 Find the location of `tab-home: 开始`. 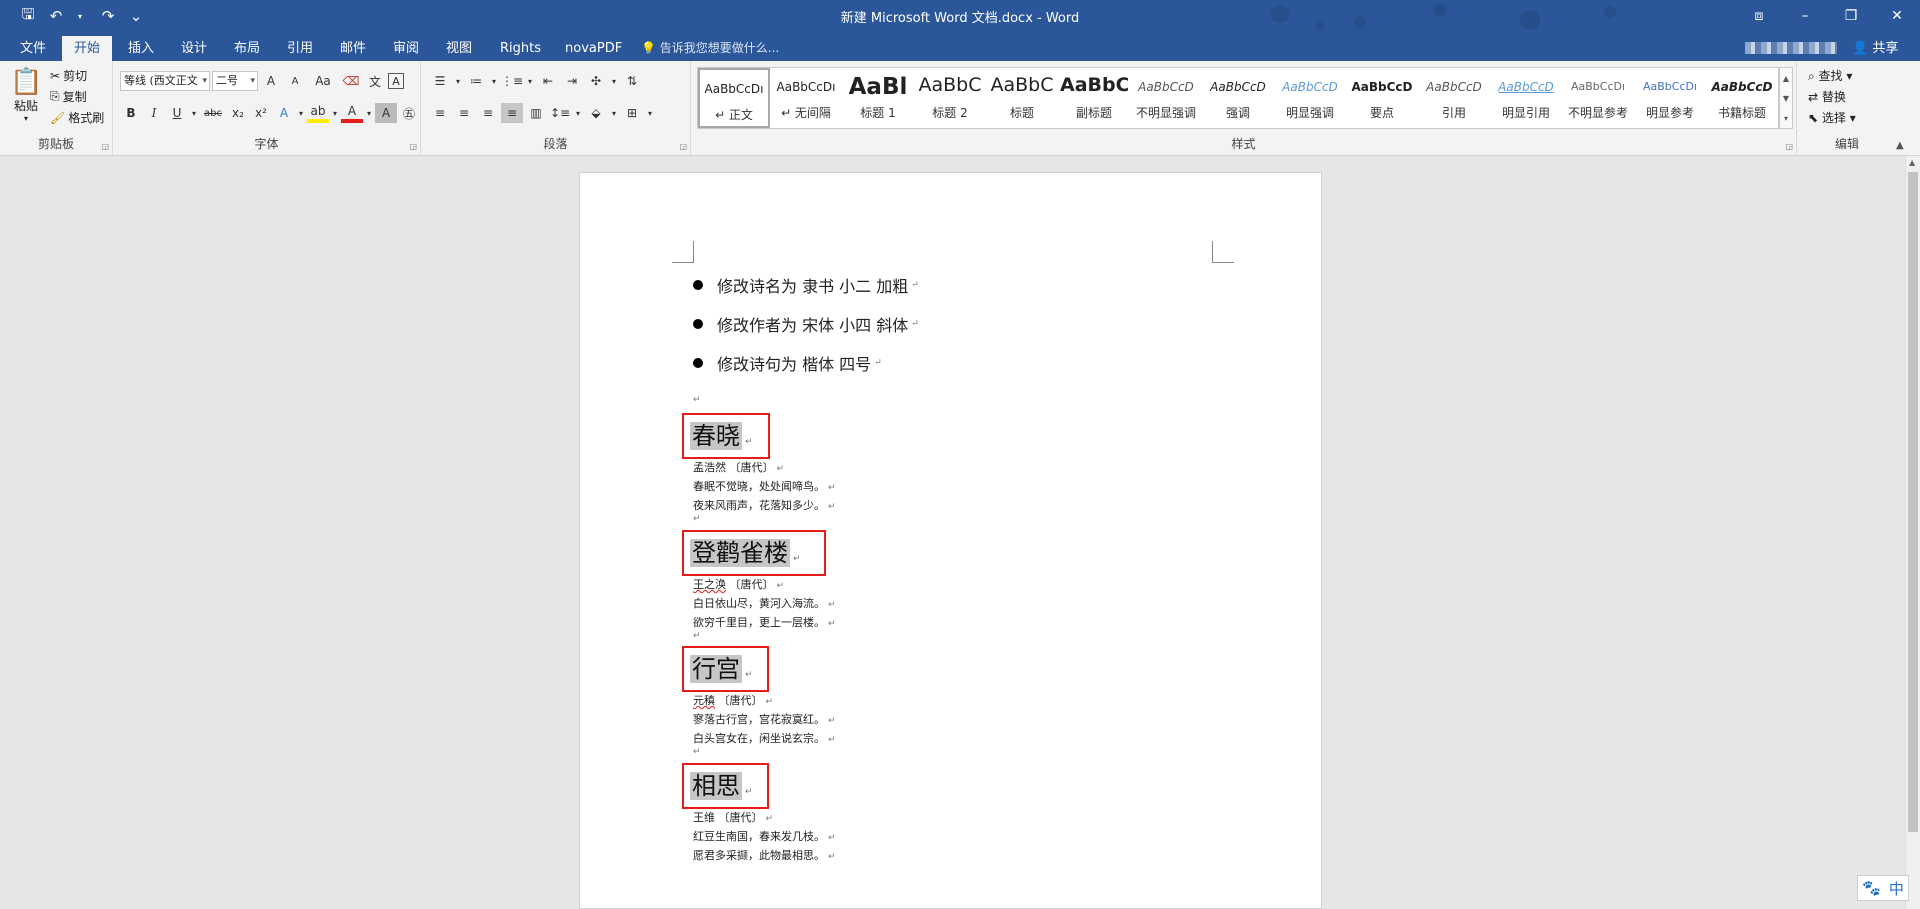

tab-home: 开始 is located at coordinates (87, 48).